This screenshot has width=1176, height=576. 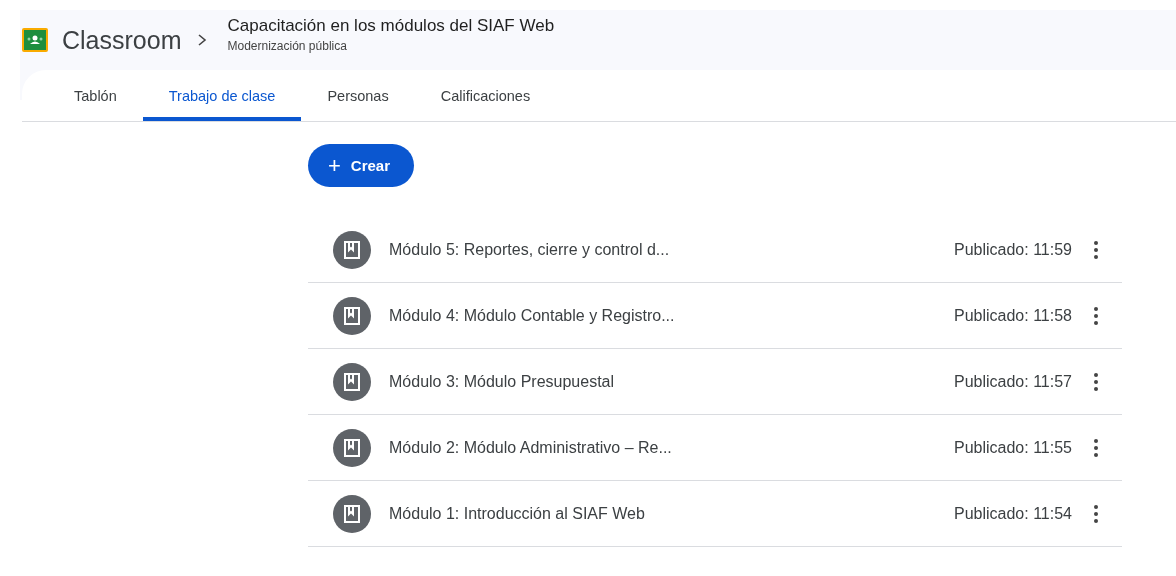 I want to click on app-name: Classroom, so click(x=122, y=40).